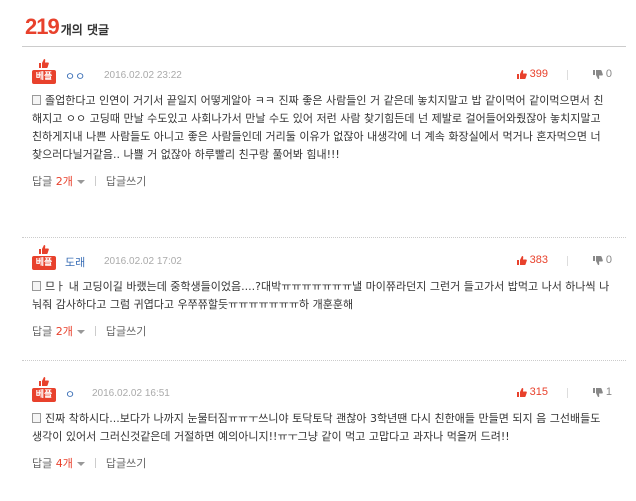 Image resolution: width=636 pixels, height=501 pixels. Describe the element at coordinates (538, 74) in the screenshot. I see `upvote-count: 399` at that location.